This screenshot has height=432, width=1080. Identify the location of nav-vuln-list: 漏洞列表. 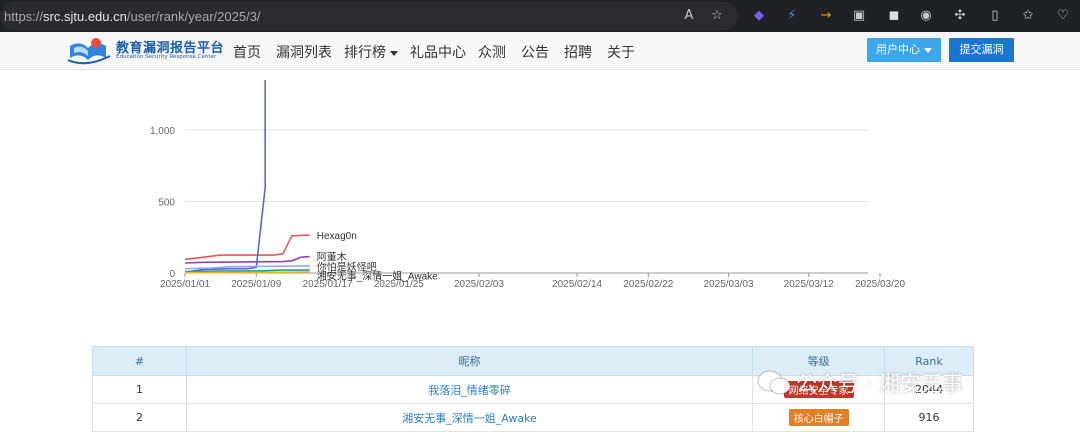
(304, 52).